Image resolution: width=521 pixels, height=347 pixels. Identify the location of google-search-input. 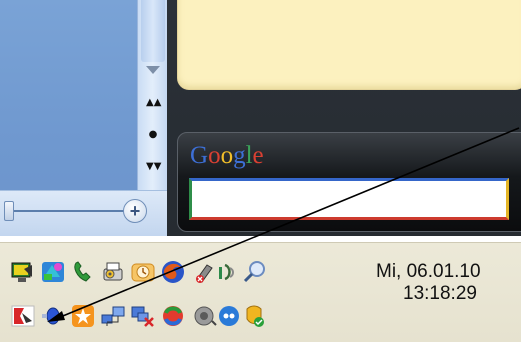
(349, 199).